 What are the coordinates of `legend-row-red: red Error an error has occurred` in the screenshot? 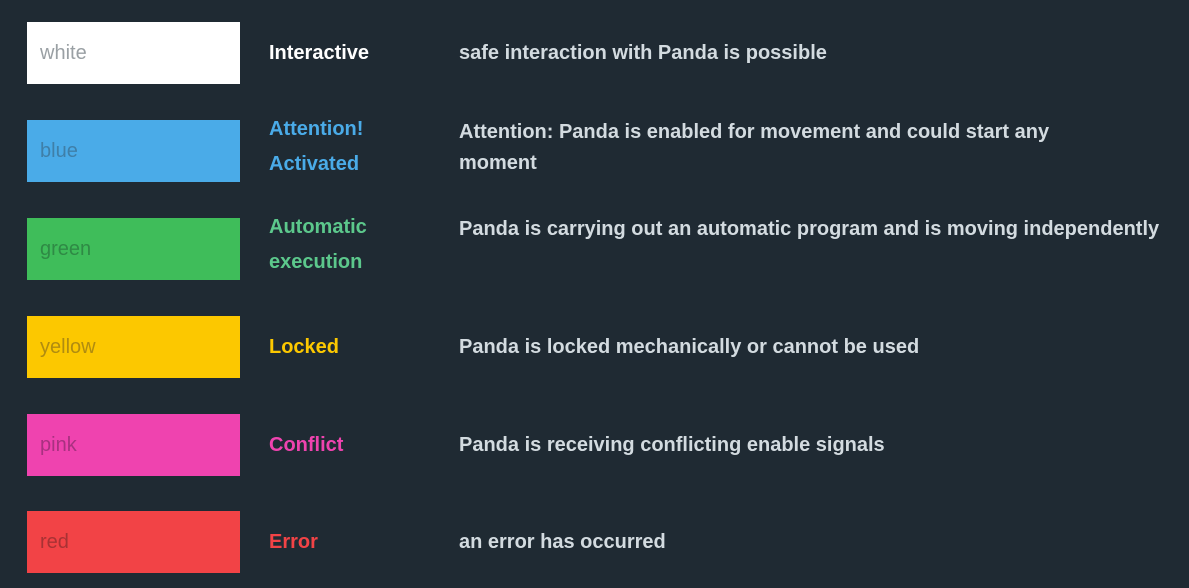 It's located at (594, 542).